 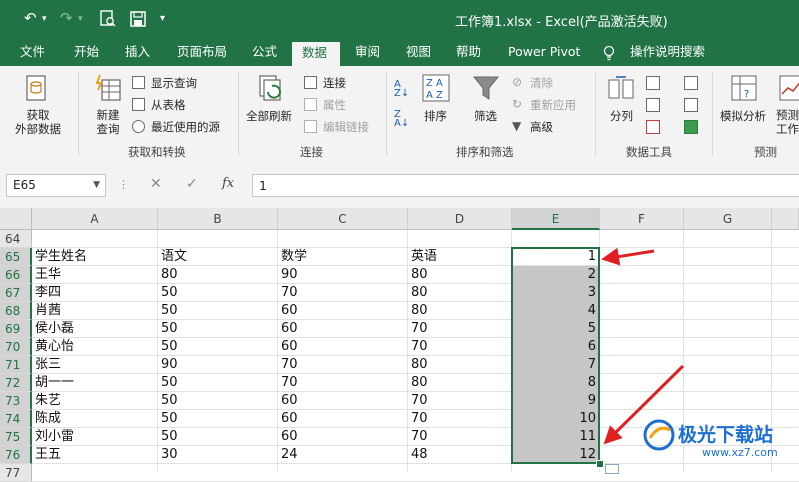 What do you see at coordinates (555, 437) in the screenshot?
I see `cell-e: 11` at bounding box center [555, 437].